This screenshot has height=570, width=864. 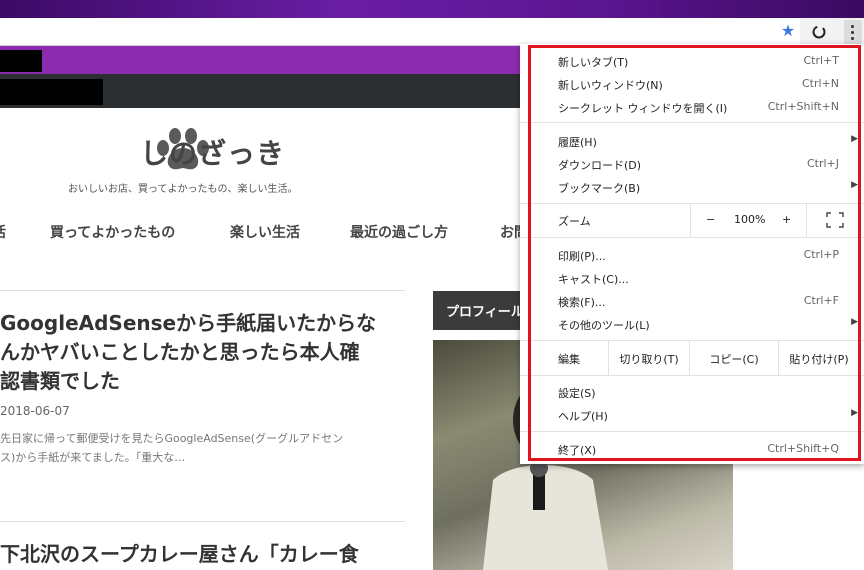 What do you see at coordinates (212, 152) in the screenshot?
I see `site-logo-text: しのざっき` at bounding box center [212, 152].